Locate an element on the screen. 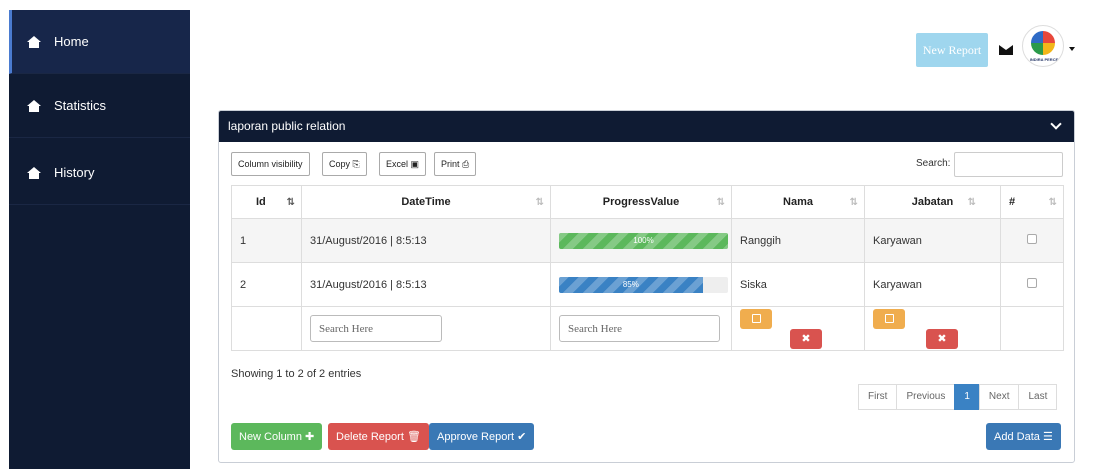  excel-button: Excel ▣ is located at coordinates (403, 164).